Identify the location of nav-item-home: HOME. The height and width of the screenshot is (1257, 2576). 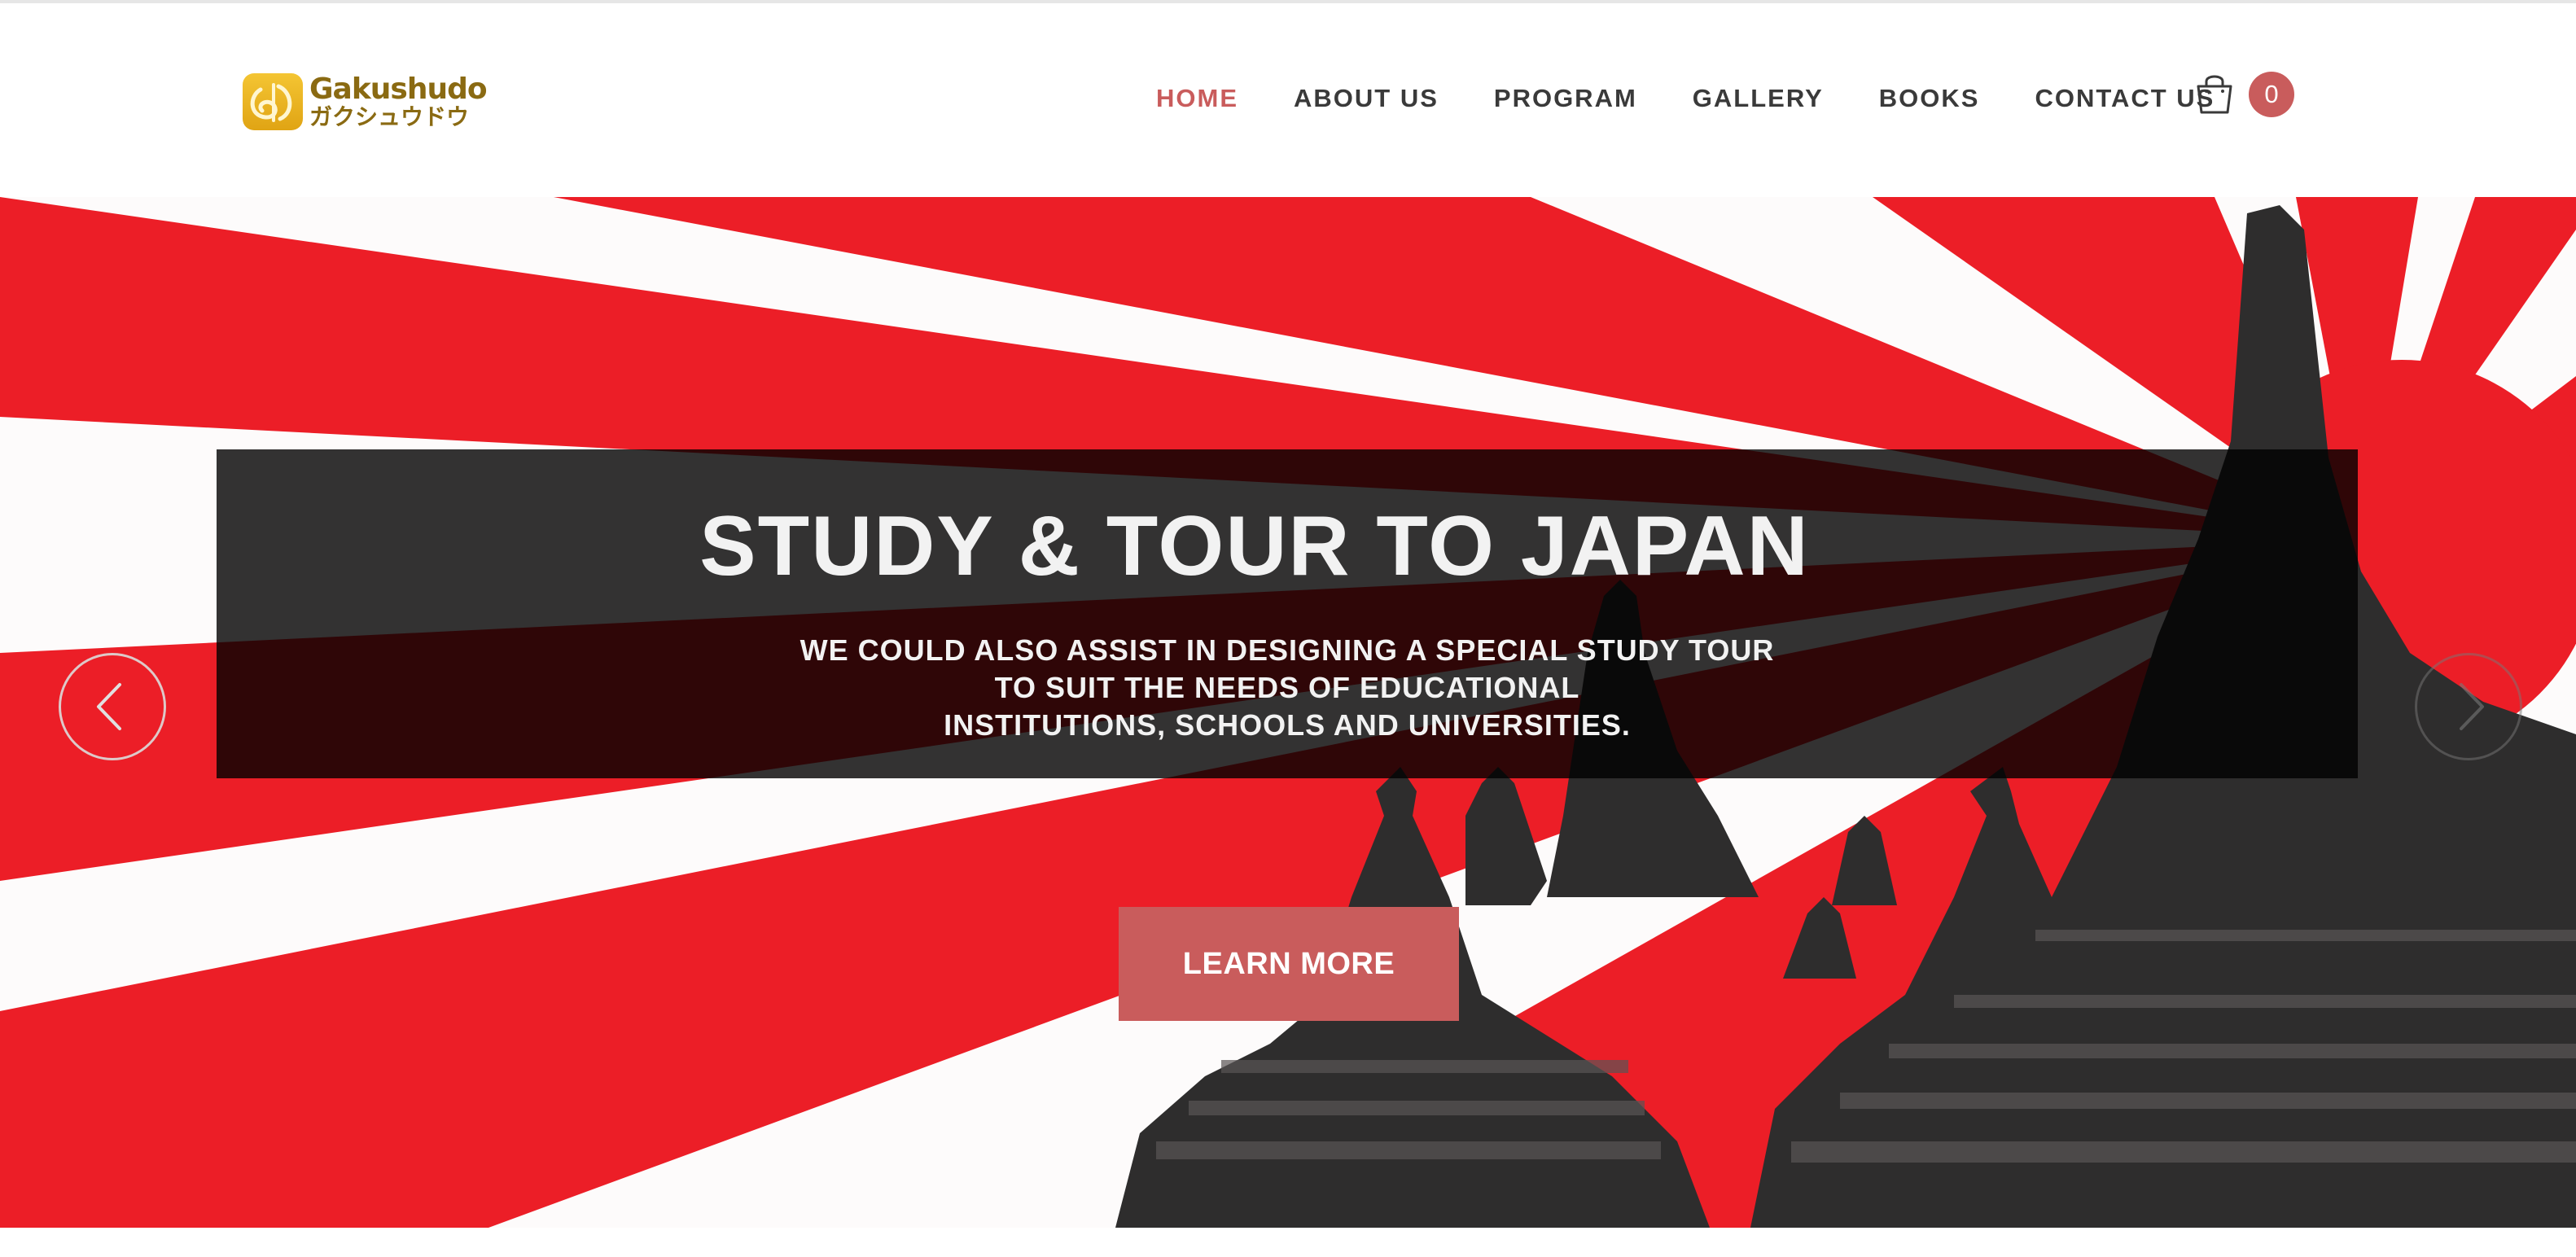
(1197, 98).